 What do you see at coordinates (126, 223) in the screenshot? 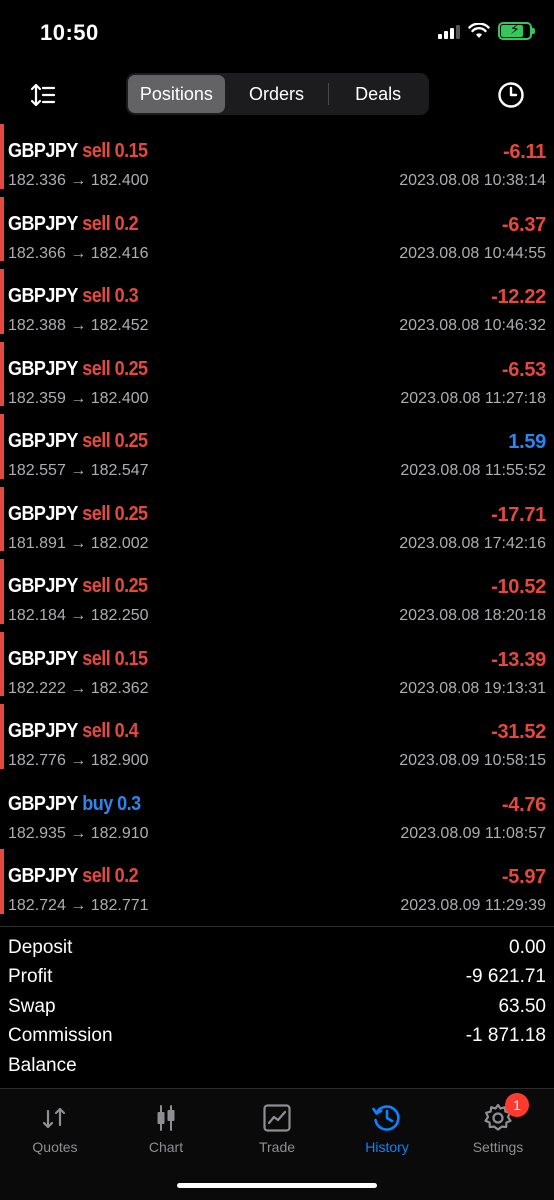
I see `position-volume: 0.2` at bounding box center [126, 223].